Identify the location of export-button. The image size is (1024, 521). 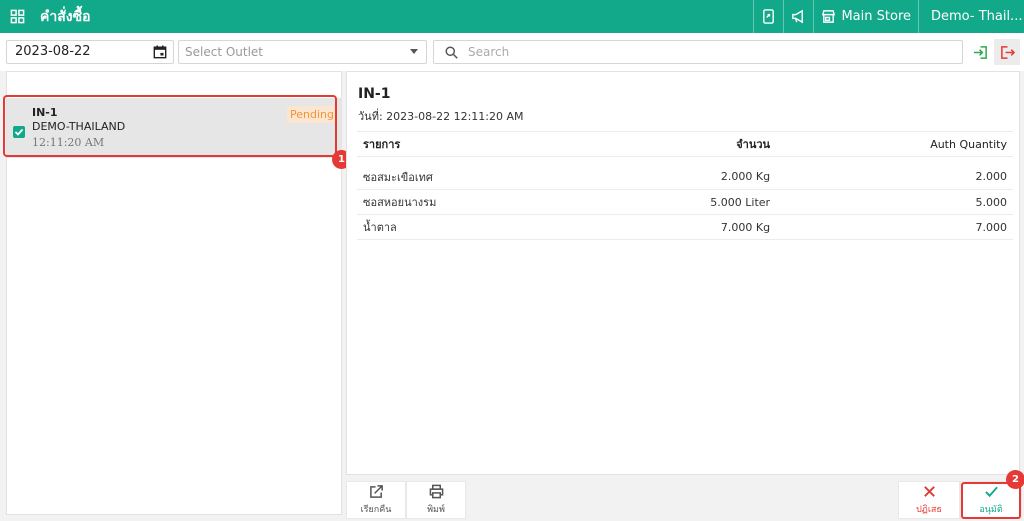
(1007, 52).